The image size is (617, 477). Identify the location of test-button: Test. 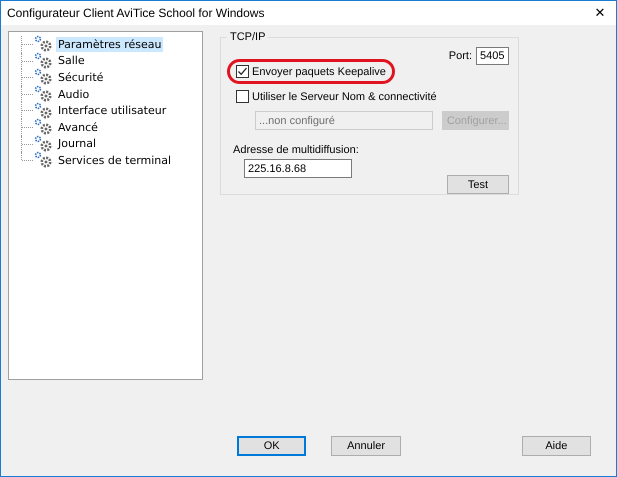
(478, 184).